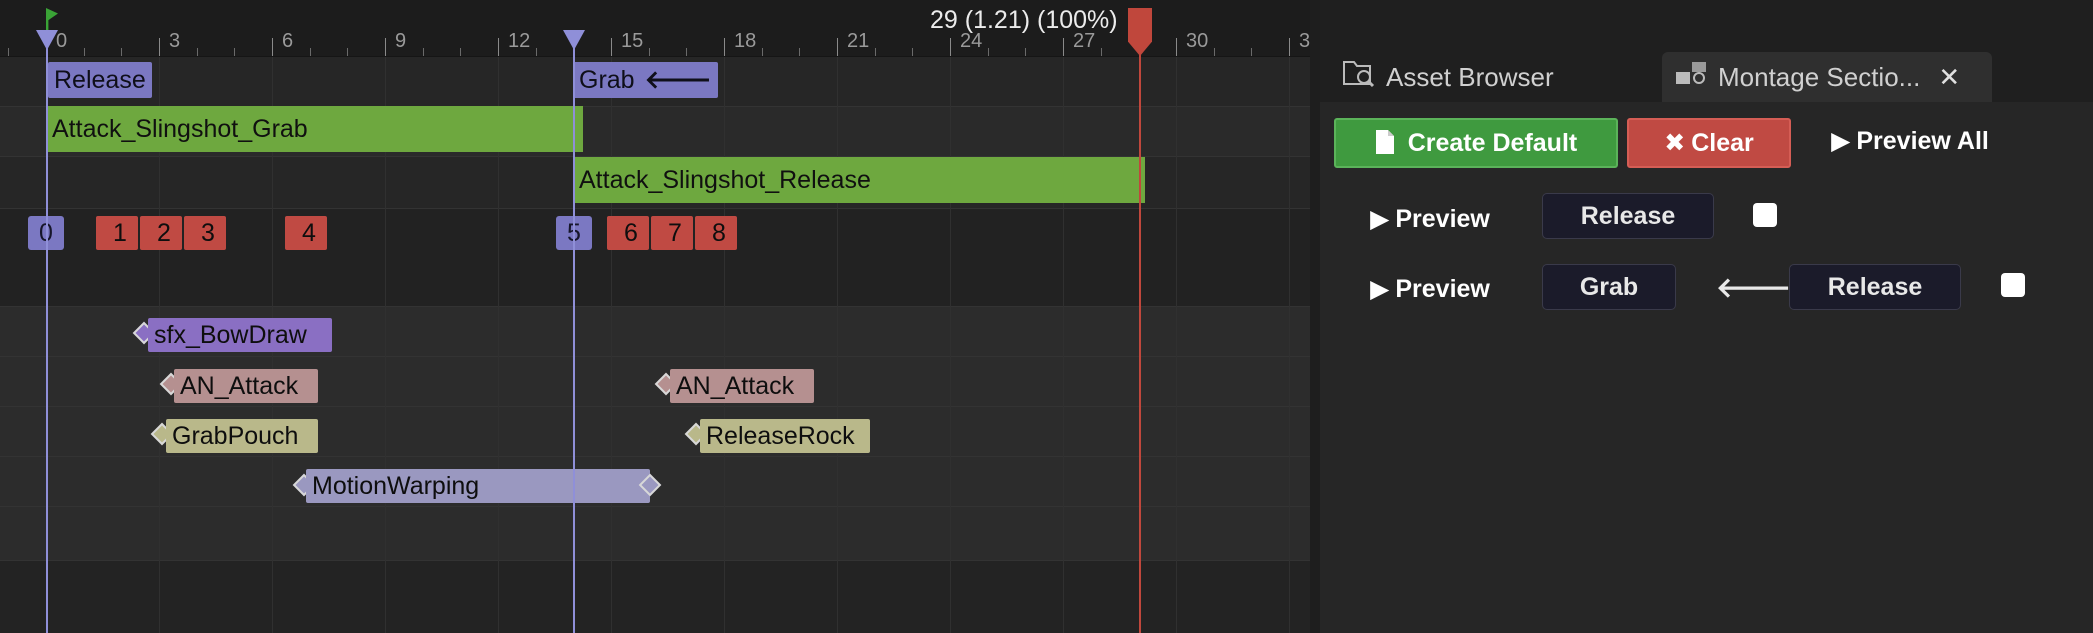  What do you see at coordinates (655, 596) in the screenshot?
I see `empty-track` at bounding box center [655, 596].